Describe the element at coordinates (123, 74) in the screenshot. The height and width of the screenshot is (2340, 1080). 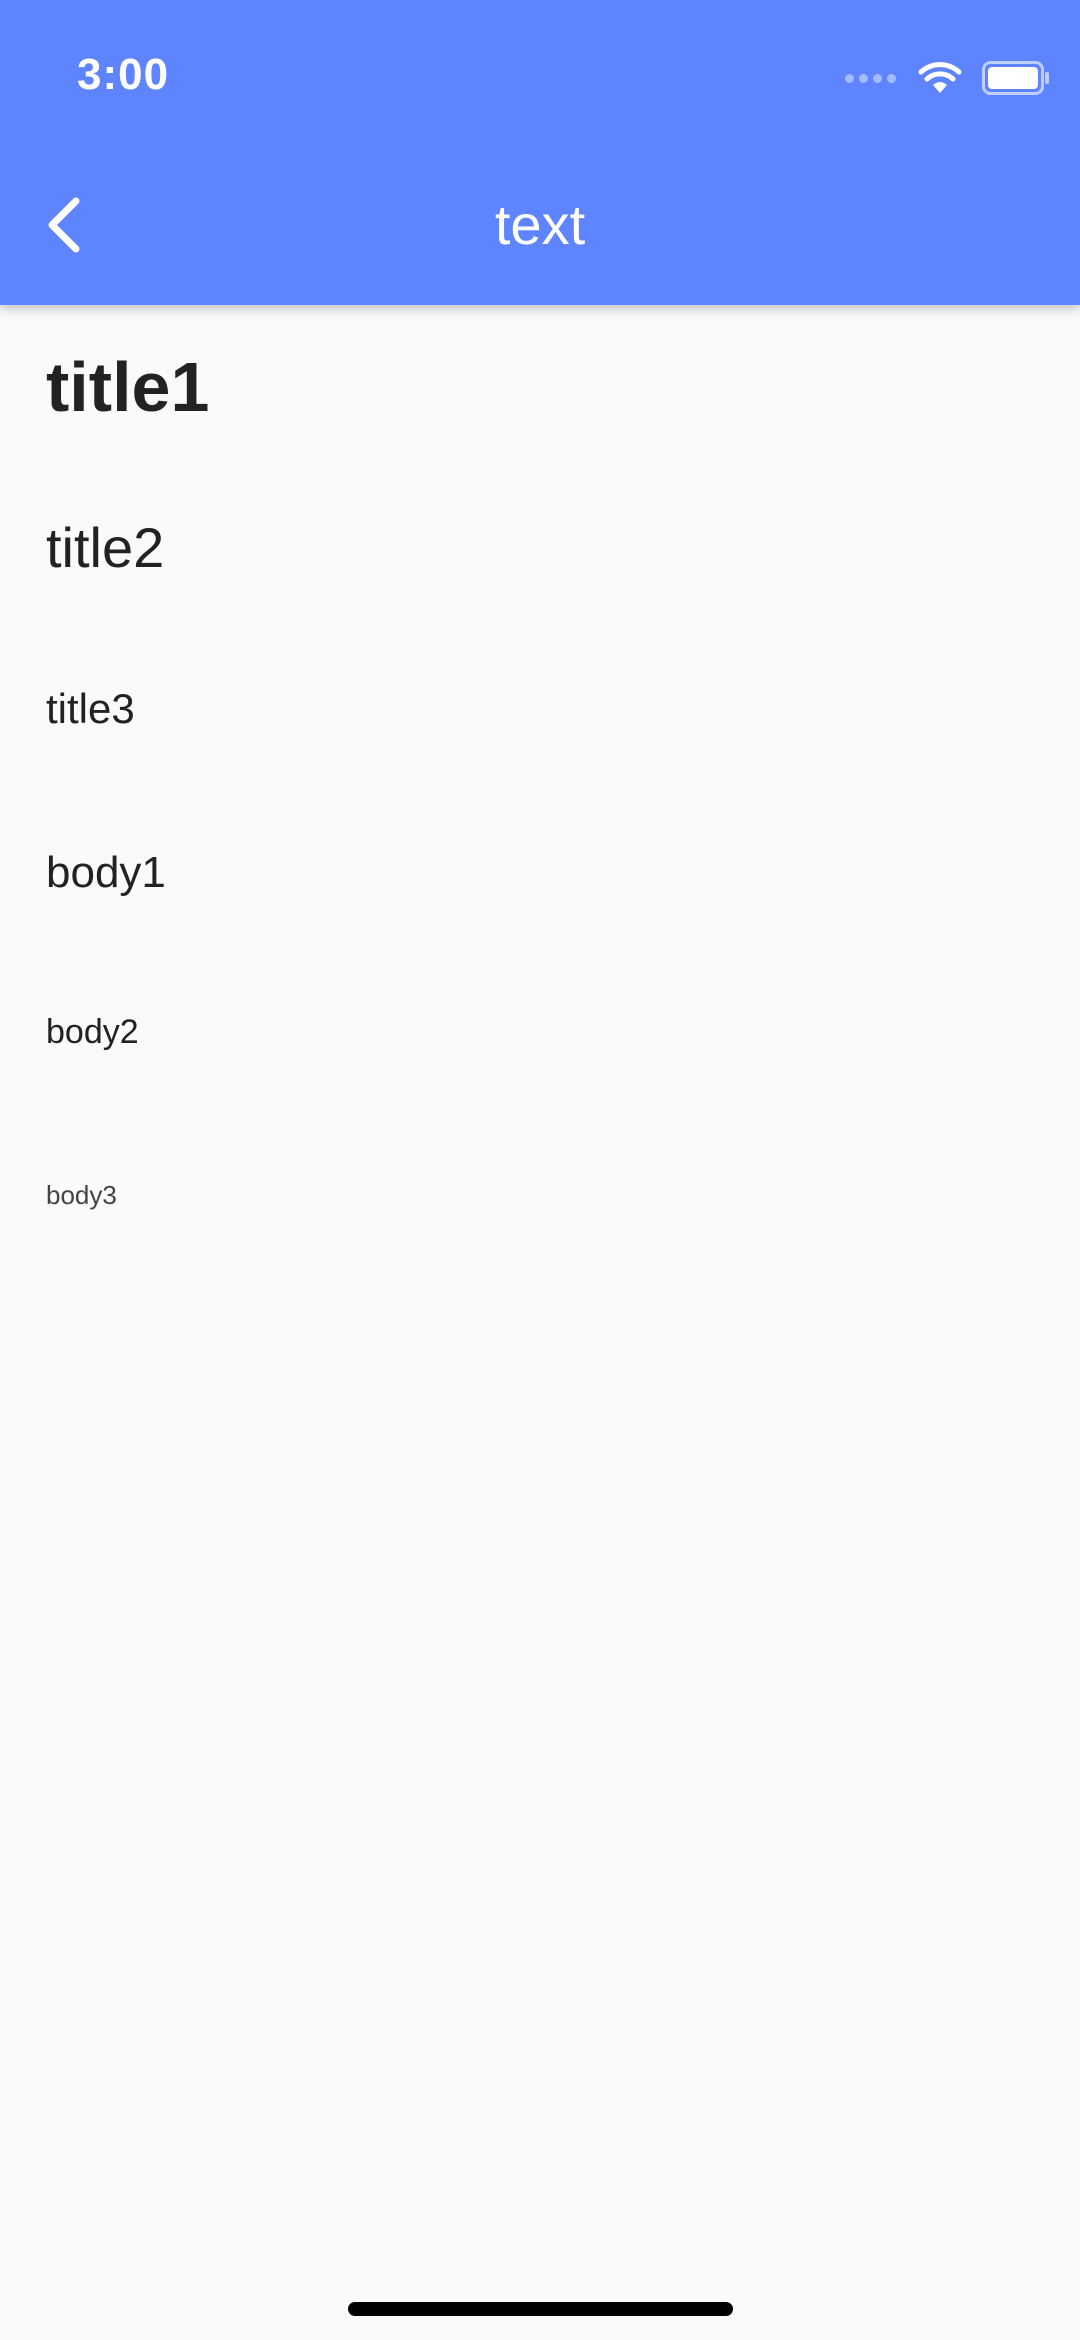
I see `status-time: 3:00` at that location.